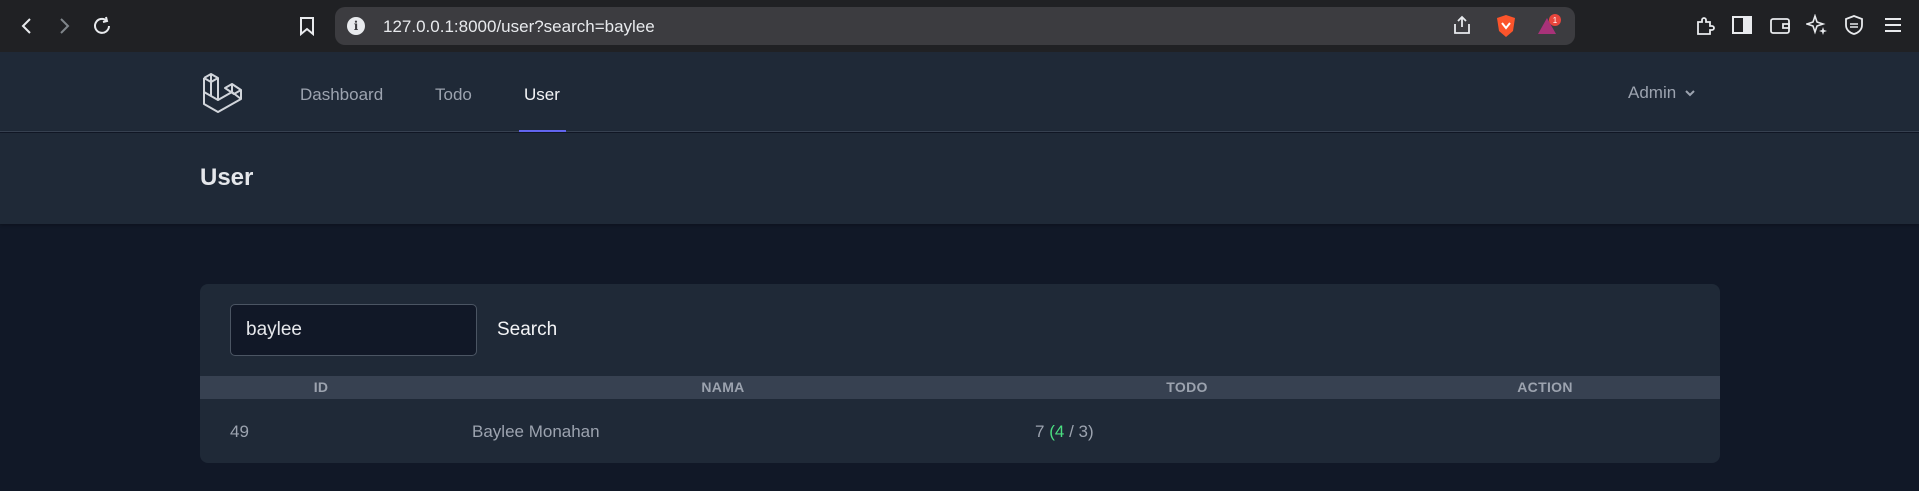 Image resolution: width=1919 pixels, height=491 pixels. Describe the element at coordinates (519, 26) in the screenshot. I see `url-text: 127.0.0.1:8000/user?search=baylee` at that location.